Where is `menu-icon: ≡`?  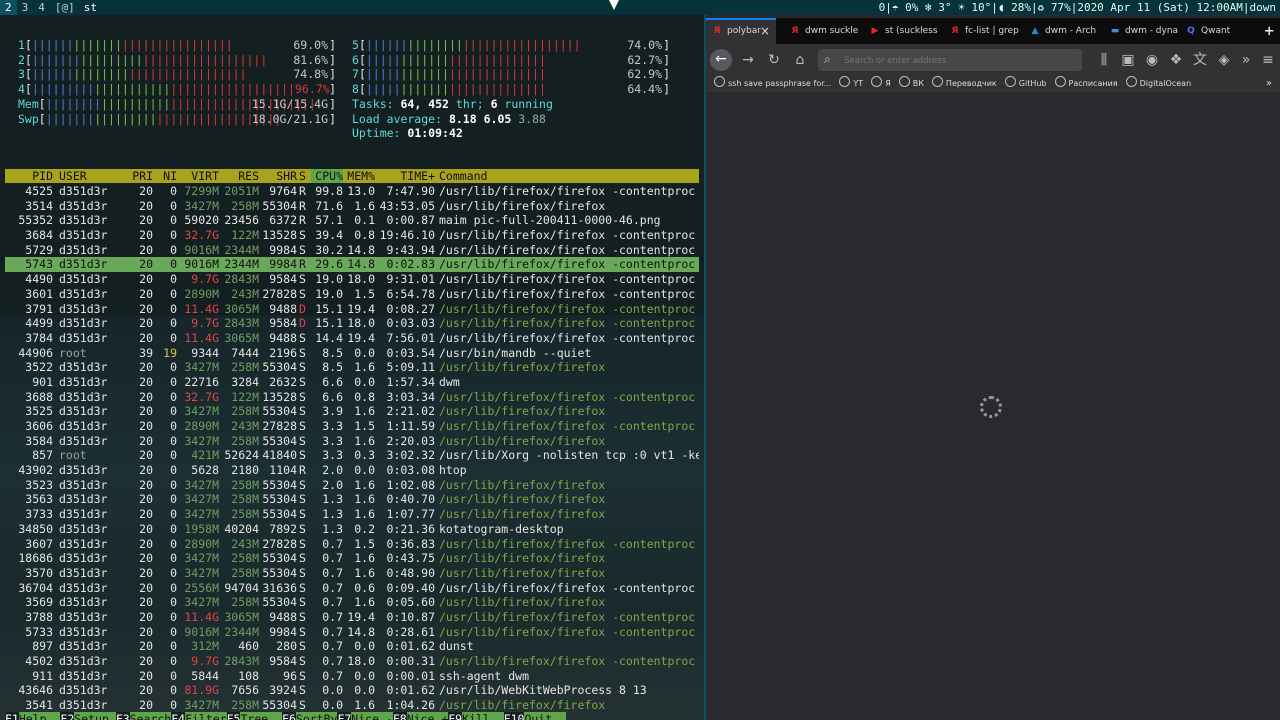
menu-icon: ≡ is located at coordinates (1268, 60).